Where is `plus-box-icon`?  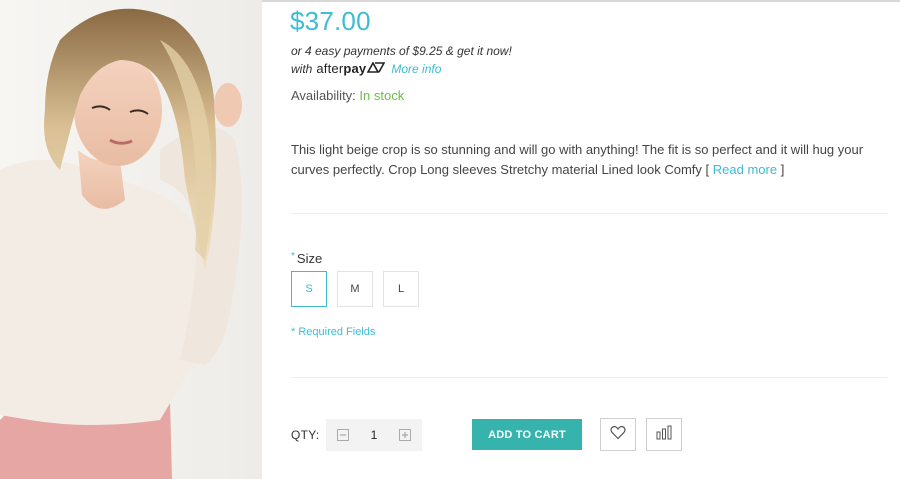 plus-box-icon is located at coordinates (405, 435).